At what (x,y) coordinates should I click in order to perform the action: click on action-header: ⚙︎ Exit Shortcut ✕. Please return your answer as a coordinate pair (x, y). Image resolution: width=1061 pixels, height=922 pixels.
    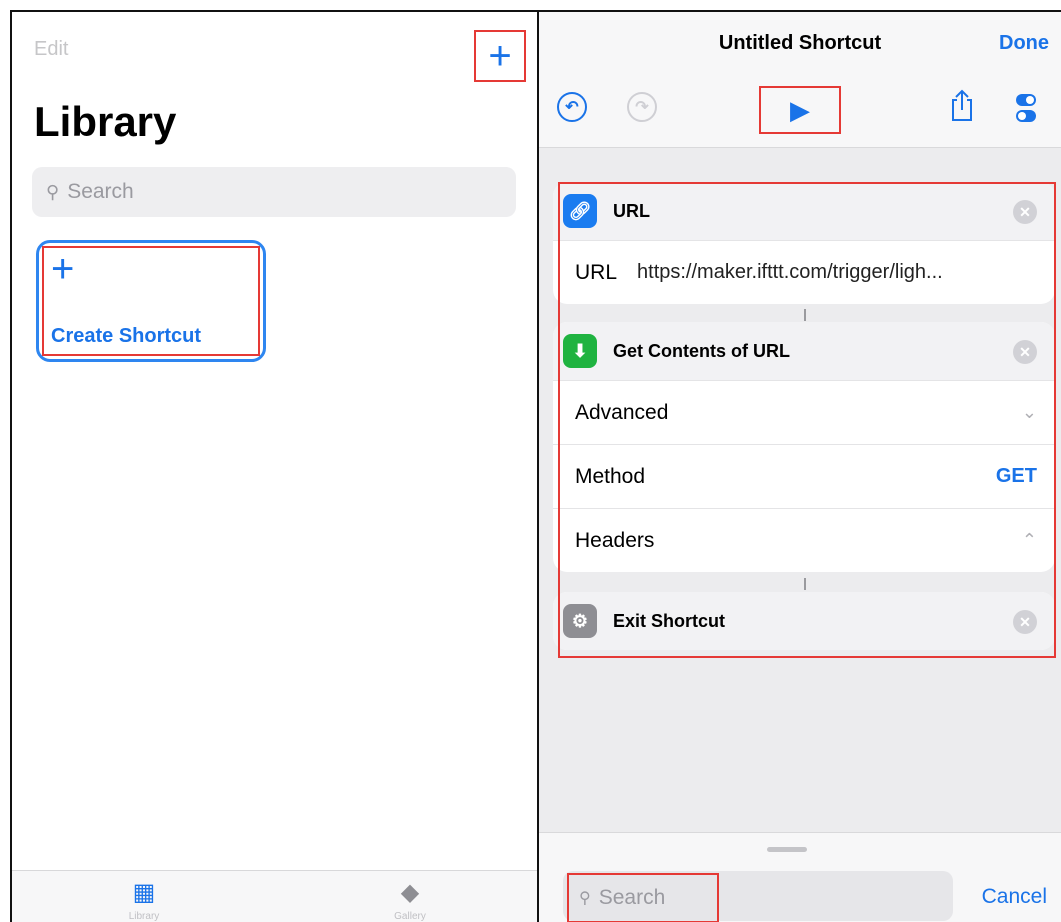
    Looking at the image, I should click on (804, 621).